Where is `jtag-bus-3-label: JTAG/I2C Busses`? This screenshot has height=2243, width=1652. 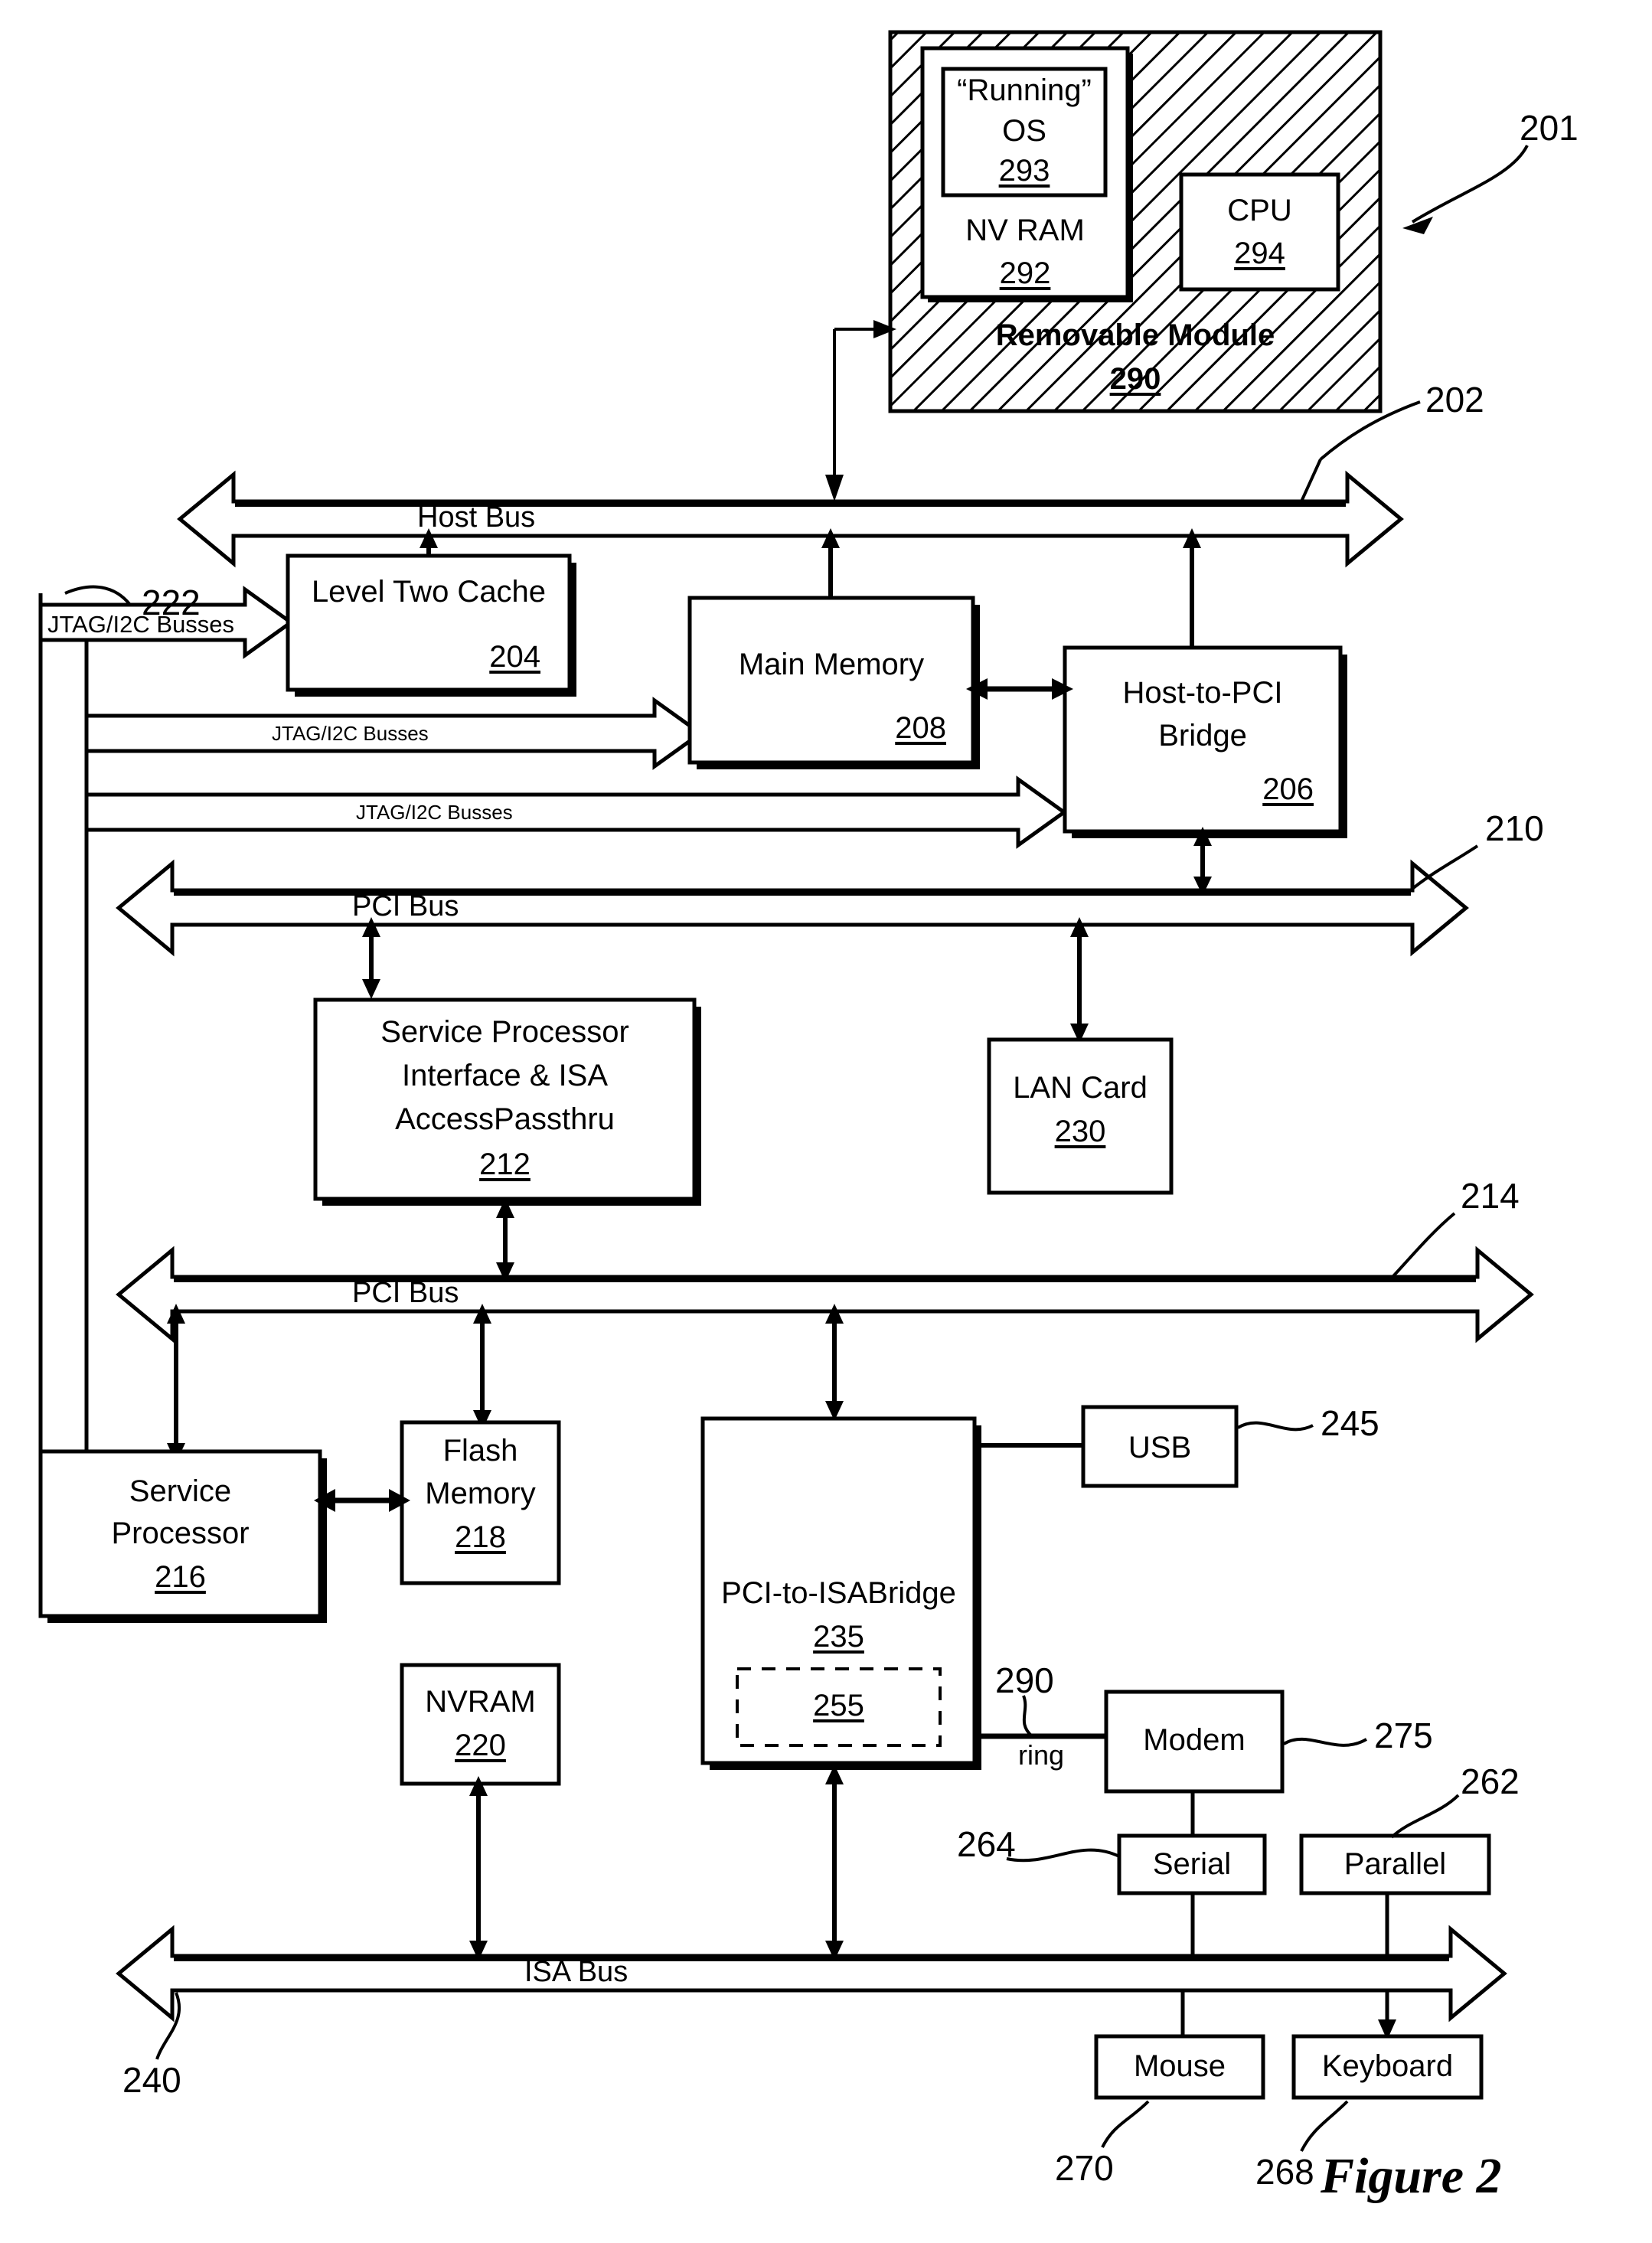 jtag-bus-3-label: JTAG/I2C Busses is located at coordinates (434, 813).